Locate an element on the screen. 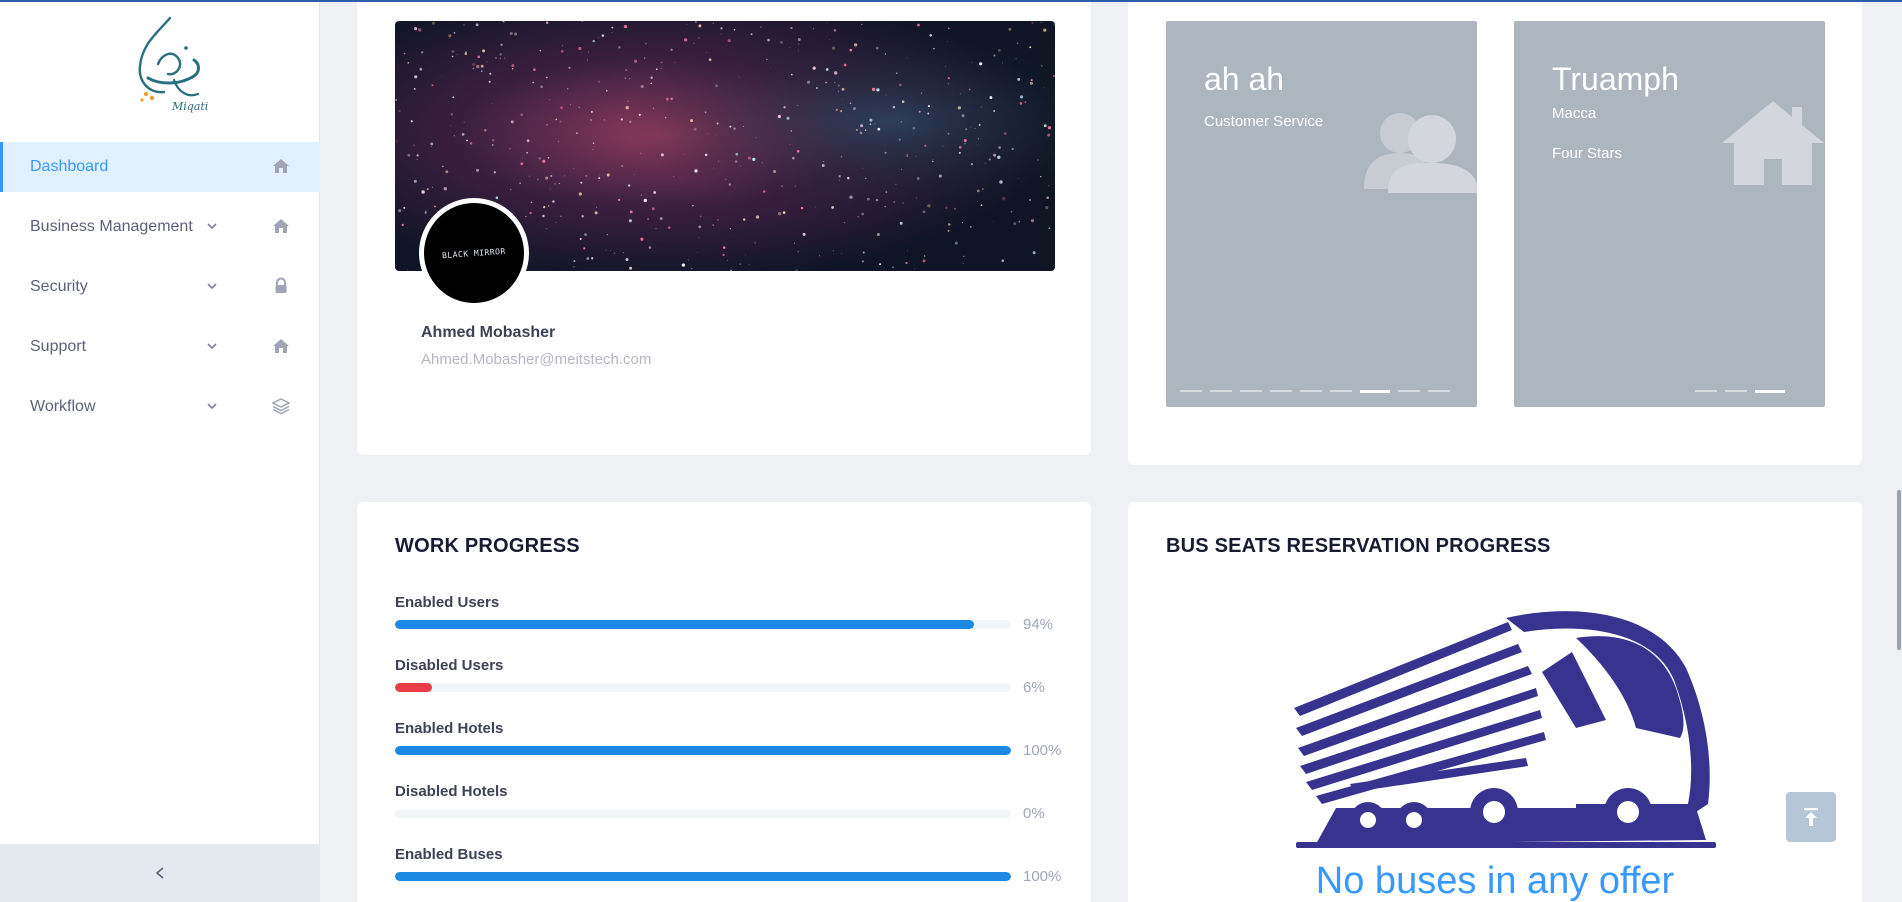 The width and height of the screenshot is (1902, 902). slide-customer-service: ah ah Customer Service is located at coordinates (1321, 214).